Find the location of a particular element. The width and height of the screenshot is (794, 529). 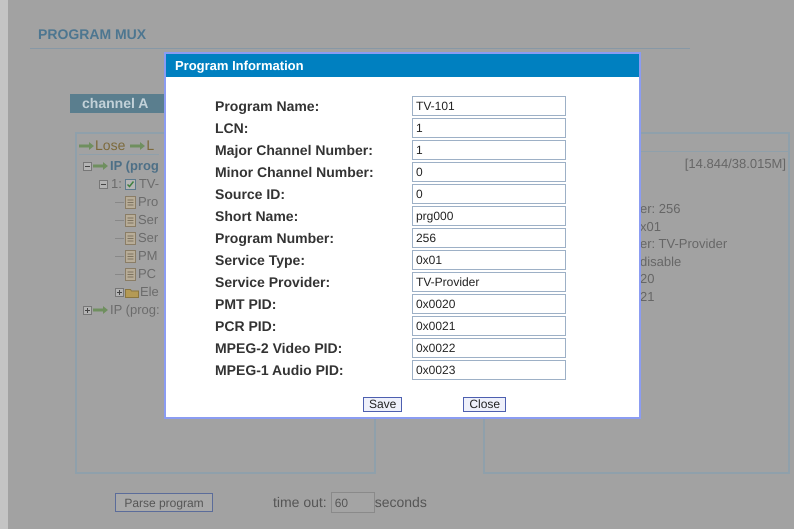

field-label: MPEG-1 Audio PID: is located at coordinates (280, 370).